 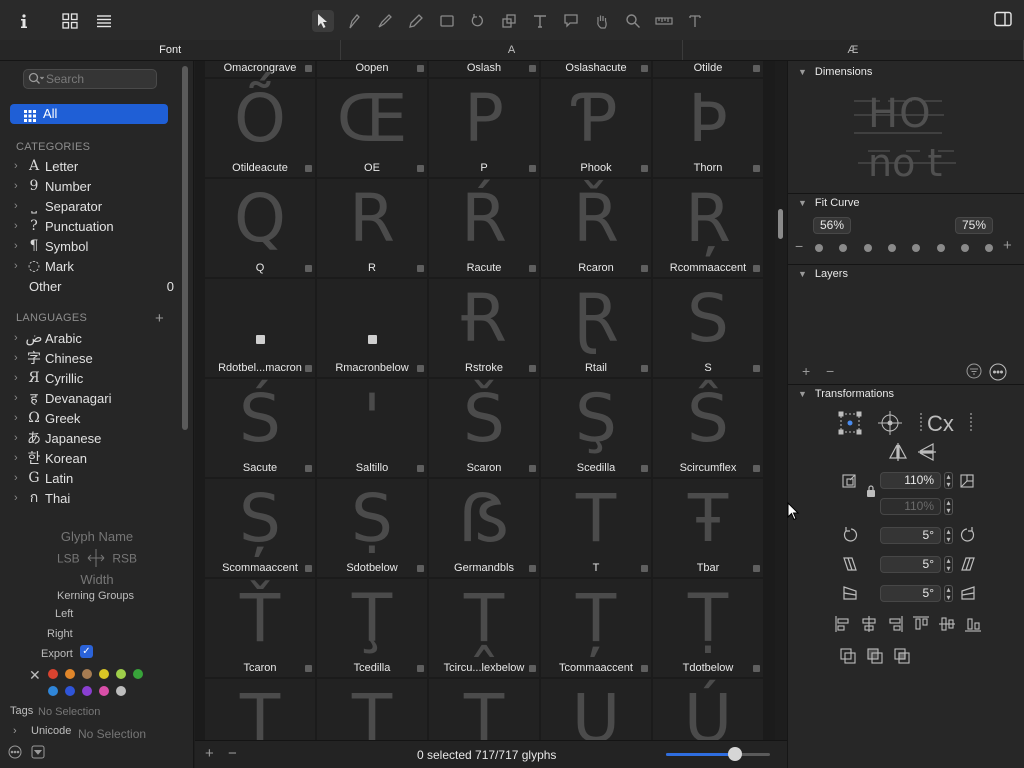 I want to click on glyph-cell: Omacrongrave, so click(x=260, y=69).